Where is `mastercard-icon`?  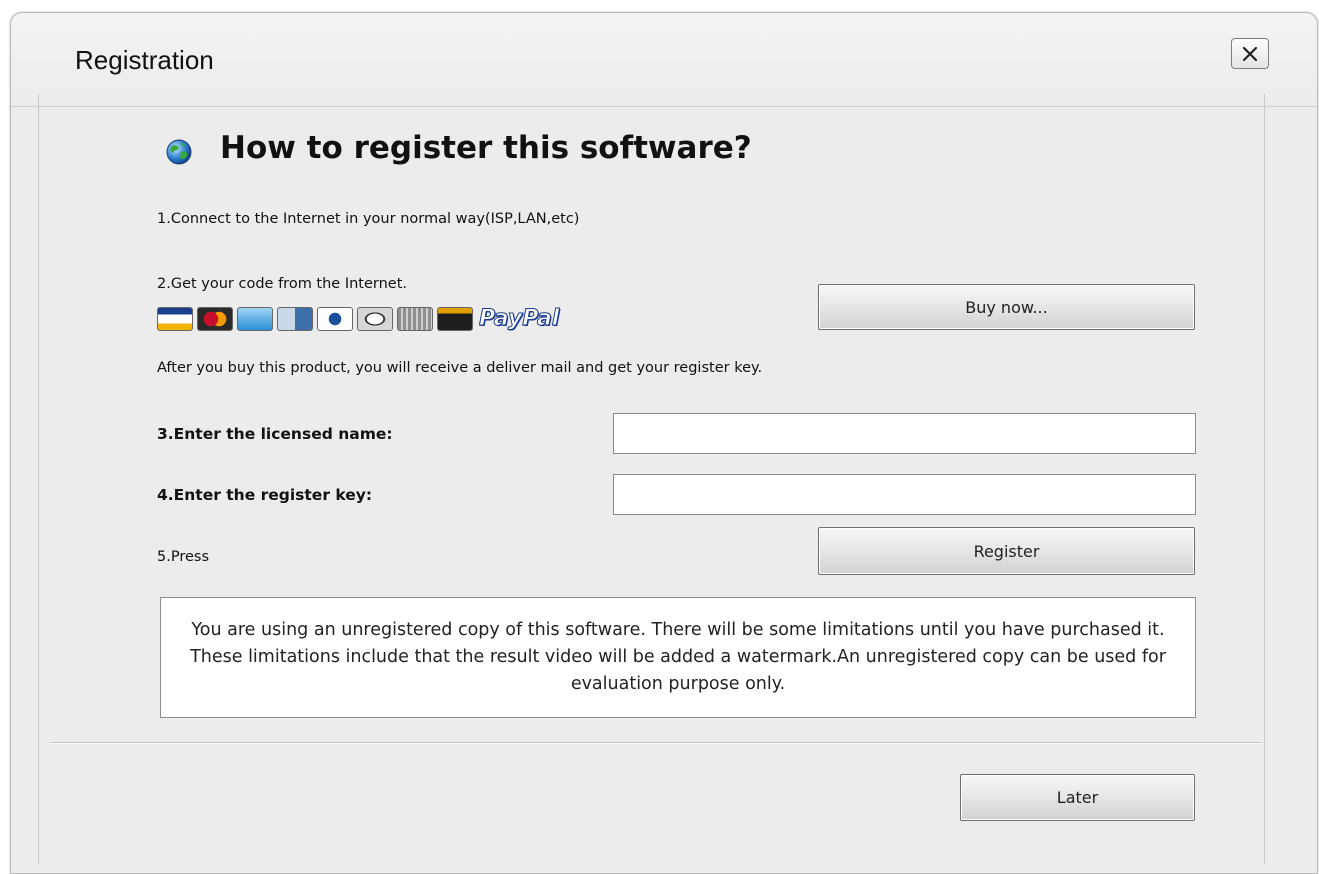 mastercard-icon is located at coordinates (215, 318).